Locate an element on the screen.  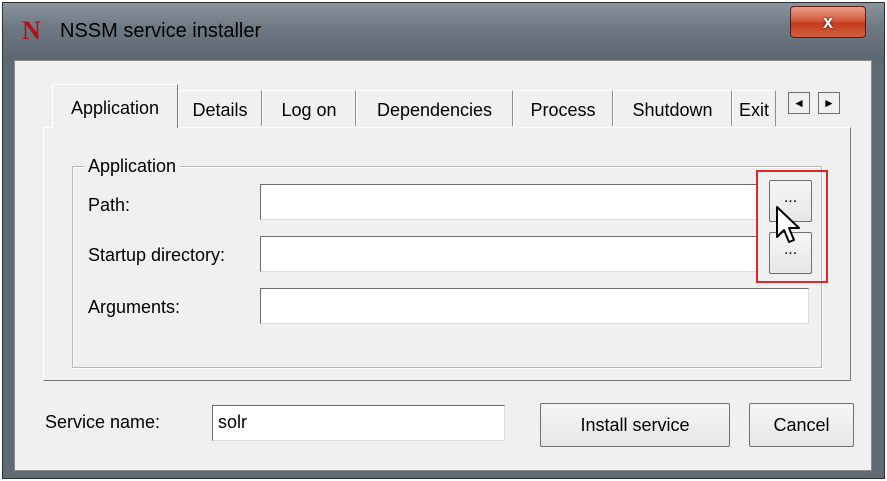
tab-dependencies: Dependencies is located at coordinates (434, 108).